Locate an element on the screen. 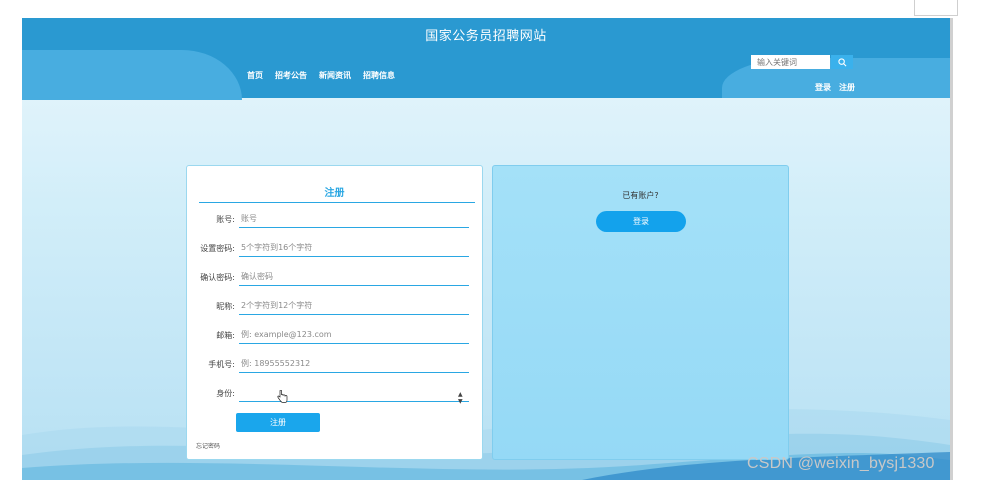 The image size is (981, 485). scrollbar-track is located at coordinates (951, 249).